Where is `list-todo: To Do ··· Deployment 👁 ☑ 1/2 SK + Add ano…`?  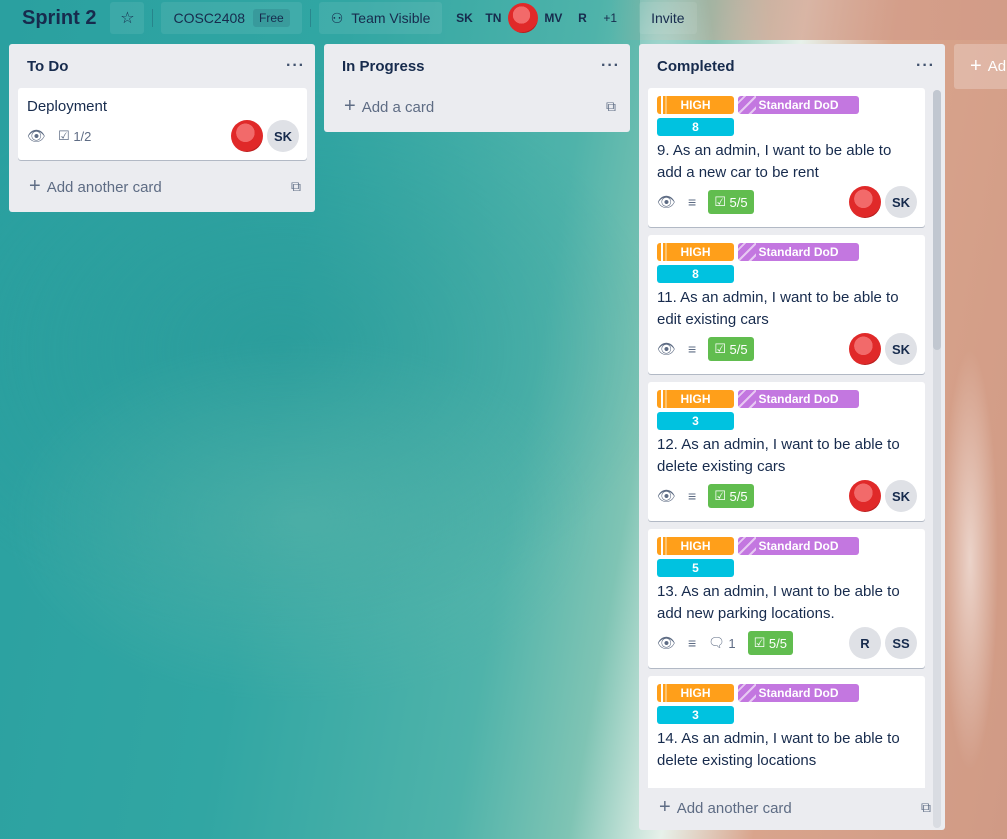 list-todo: To Do ··· Deployment 👁 ☑ 1/2 SK + Add ano… is located at coordinates (162, 128).